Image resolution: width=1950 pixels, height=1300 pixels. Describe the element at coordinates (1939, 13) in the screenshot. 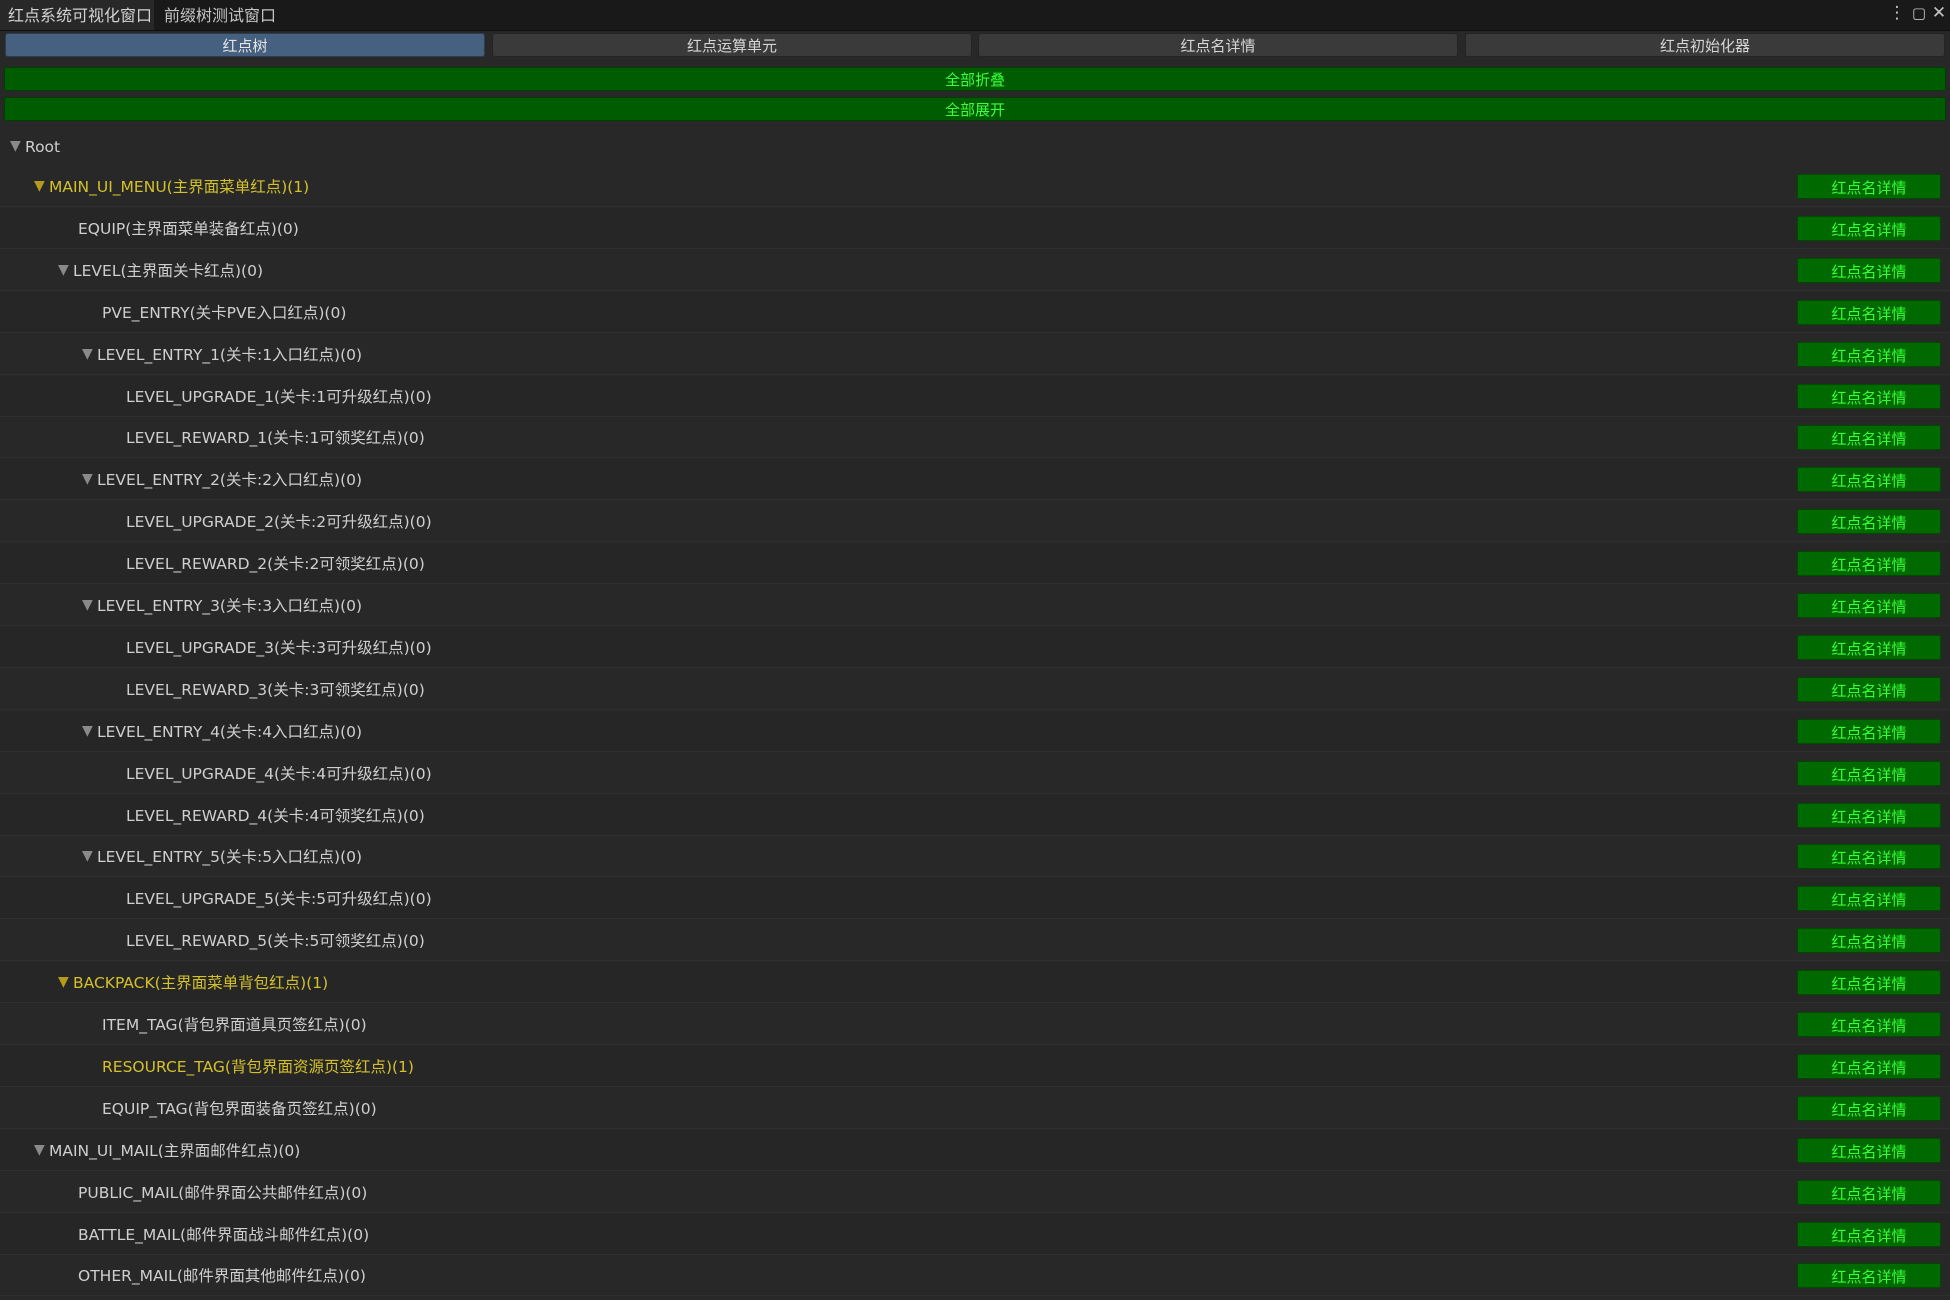

I see `close-icon: ✕` at that location.